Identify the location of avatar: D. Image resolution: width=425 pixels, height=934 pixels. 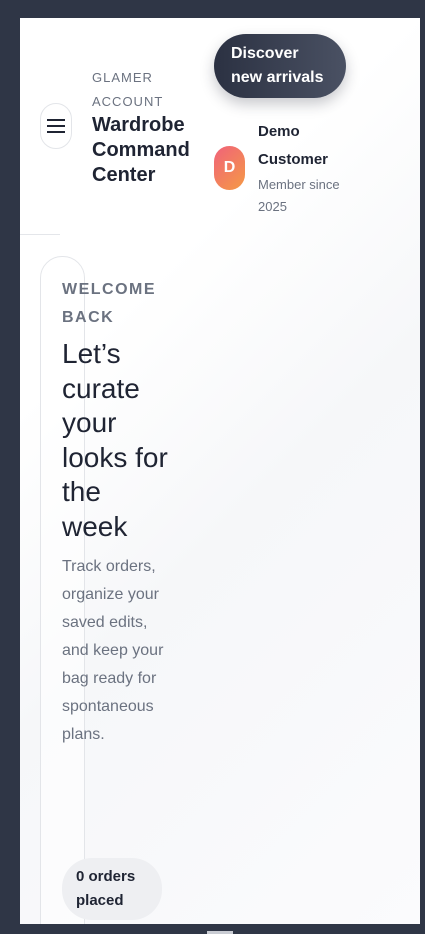
(229, 168).